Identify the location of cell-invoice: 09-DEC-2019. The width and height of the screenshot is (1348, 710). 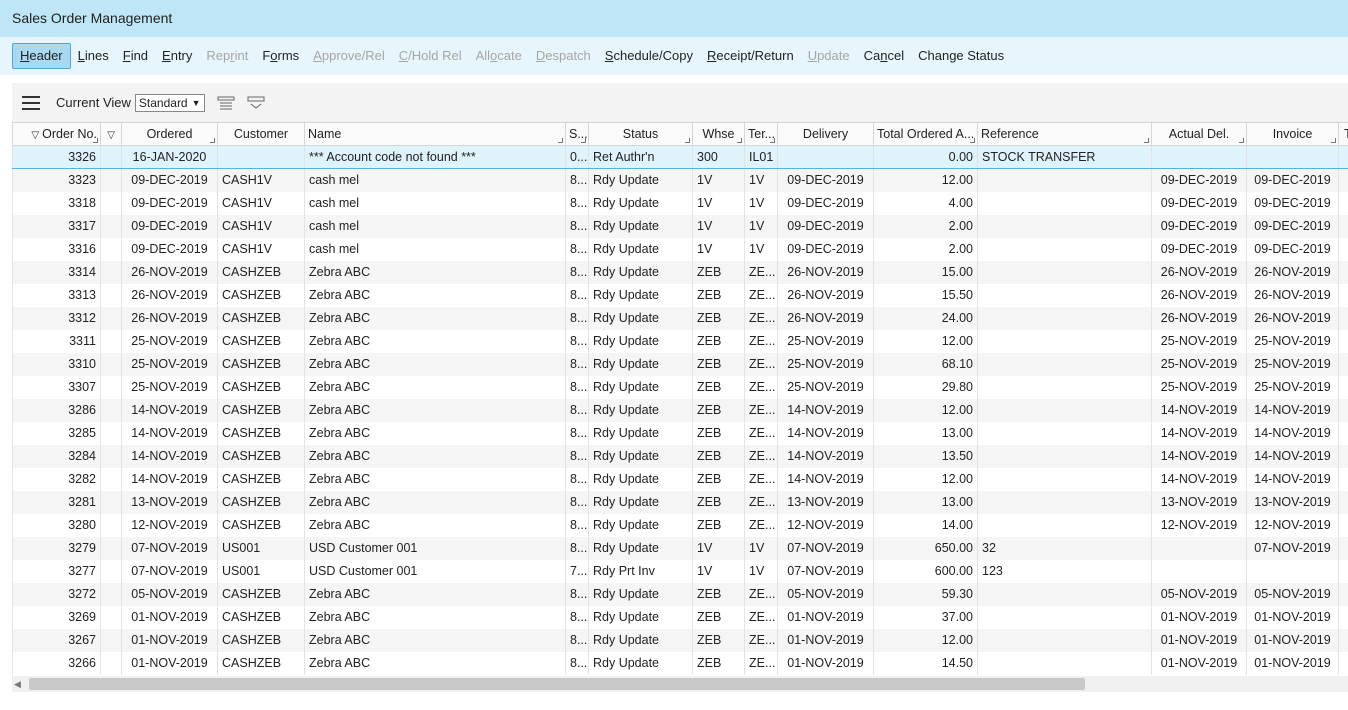
(1292, 203).